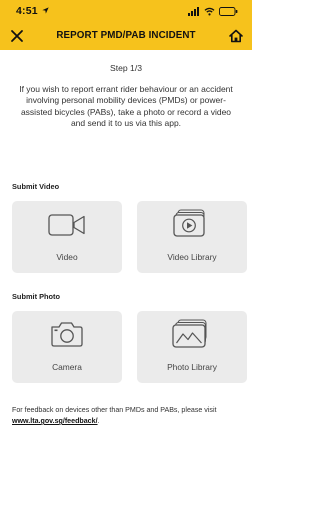  What do you see at coordinates (189, 333) in the screenshot?
I see `photo-library-icon` at bounding box center [189, 333].